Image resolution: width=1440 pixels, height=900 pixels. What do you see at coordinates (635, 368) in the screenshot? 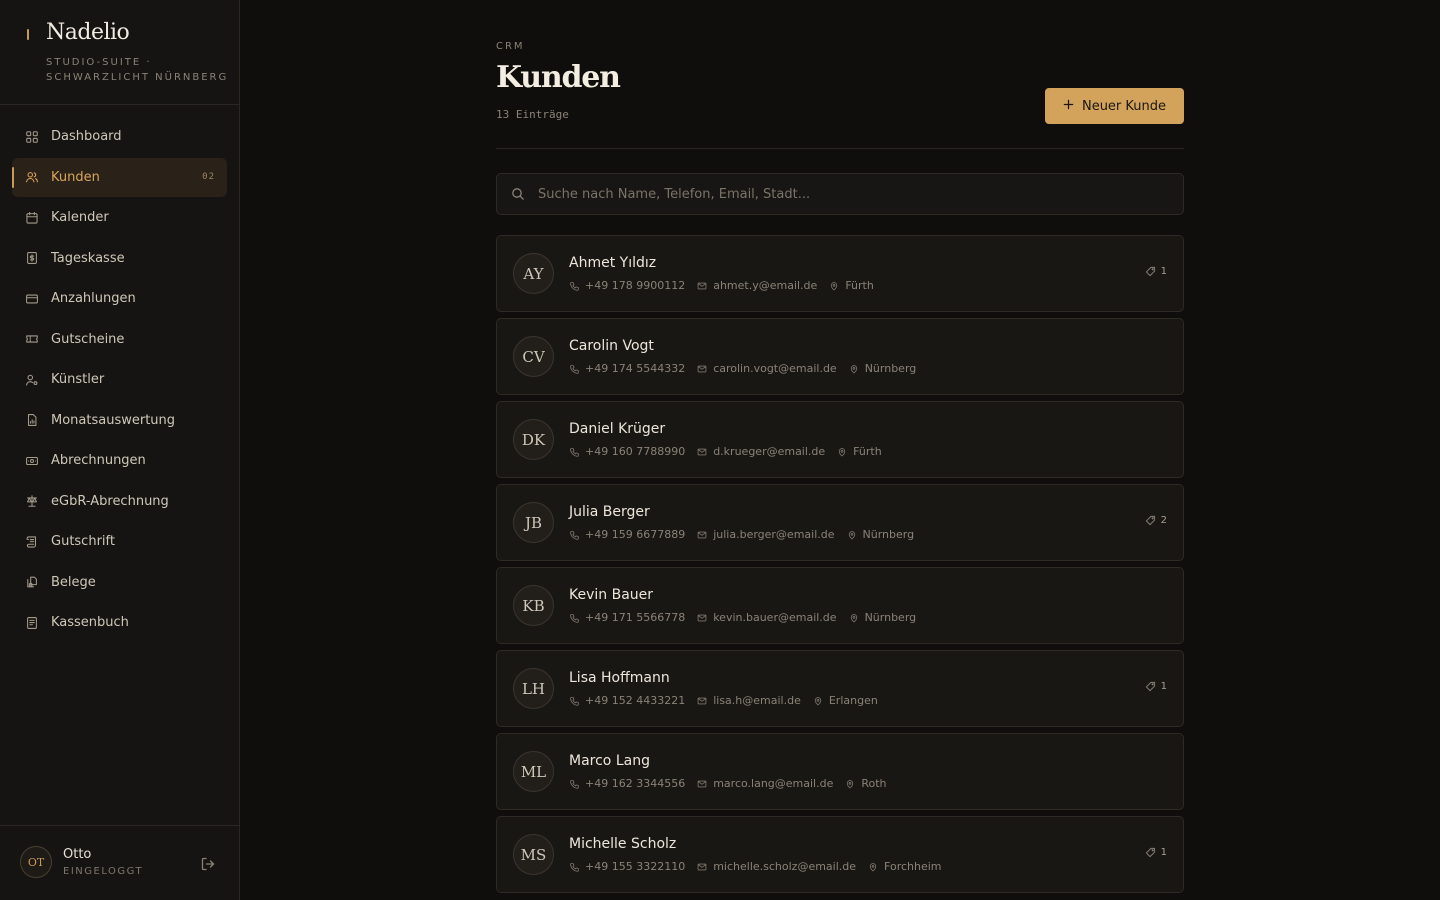
I see `customer-phone: +49 174 5544332` at bounding box center [635, 368].